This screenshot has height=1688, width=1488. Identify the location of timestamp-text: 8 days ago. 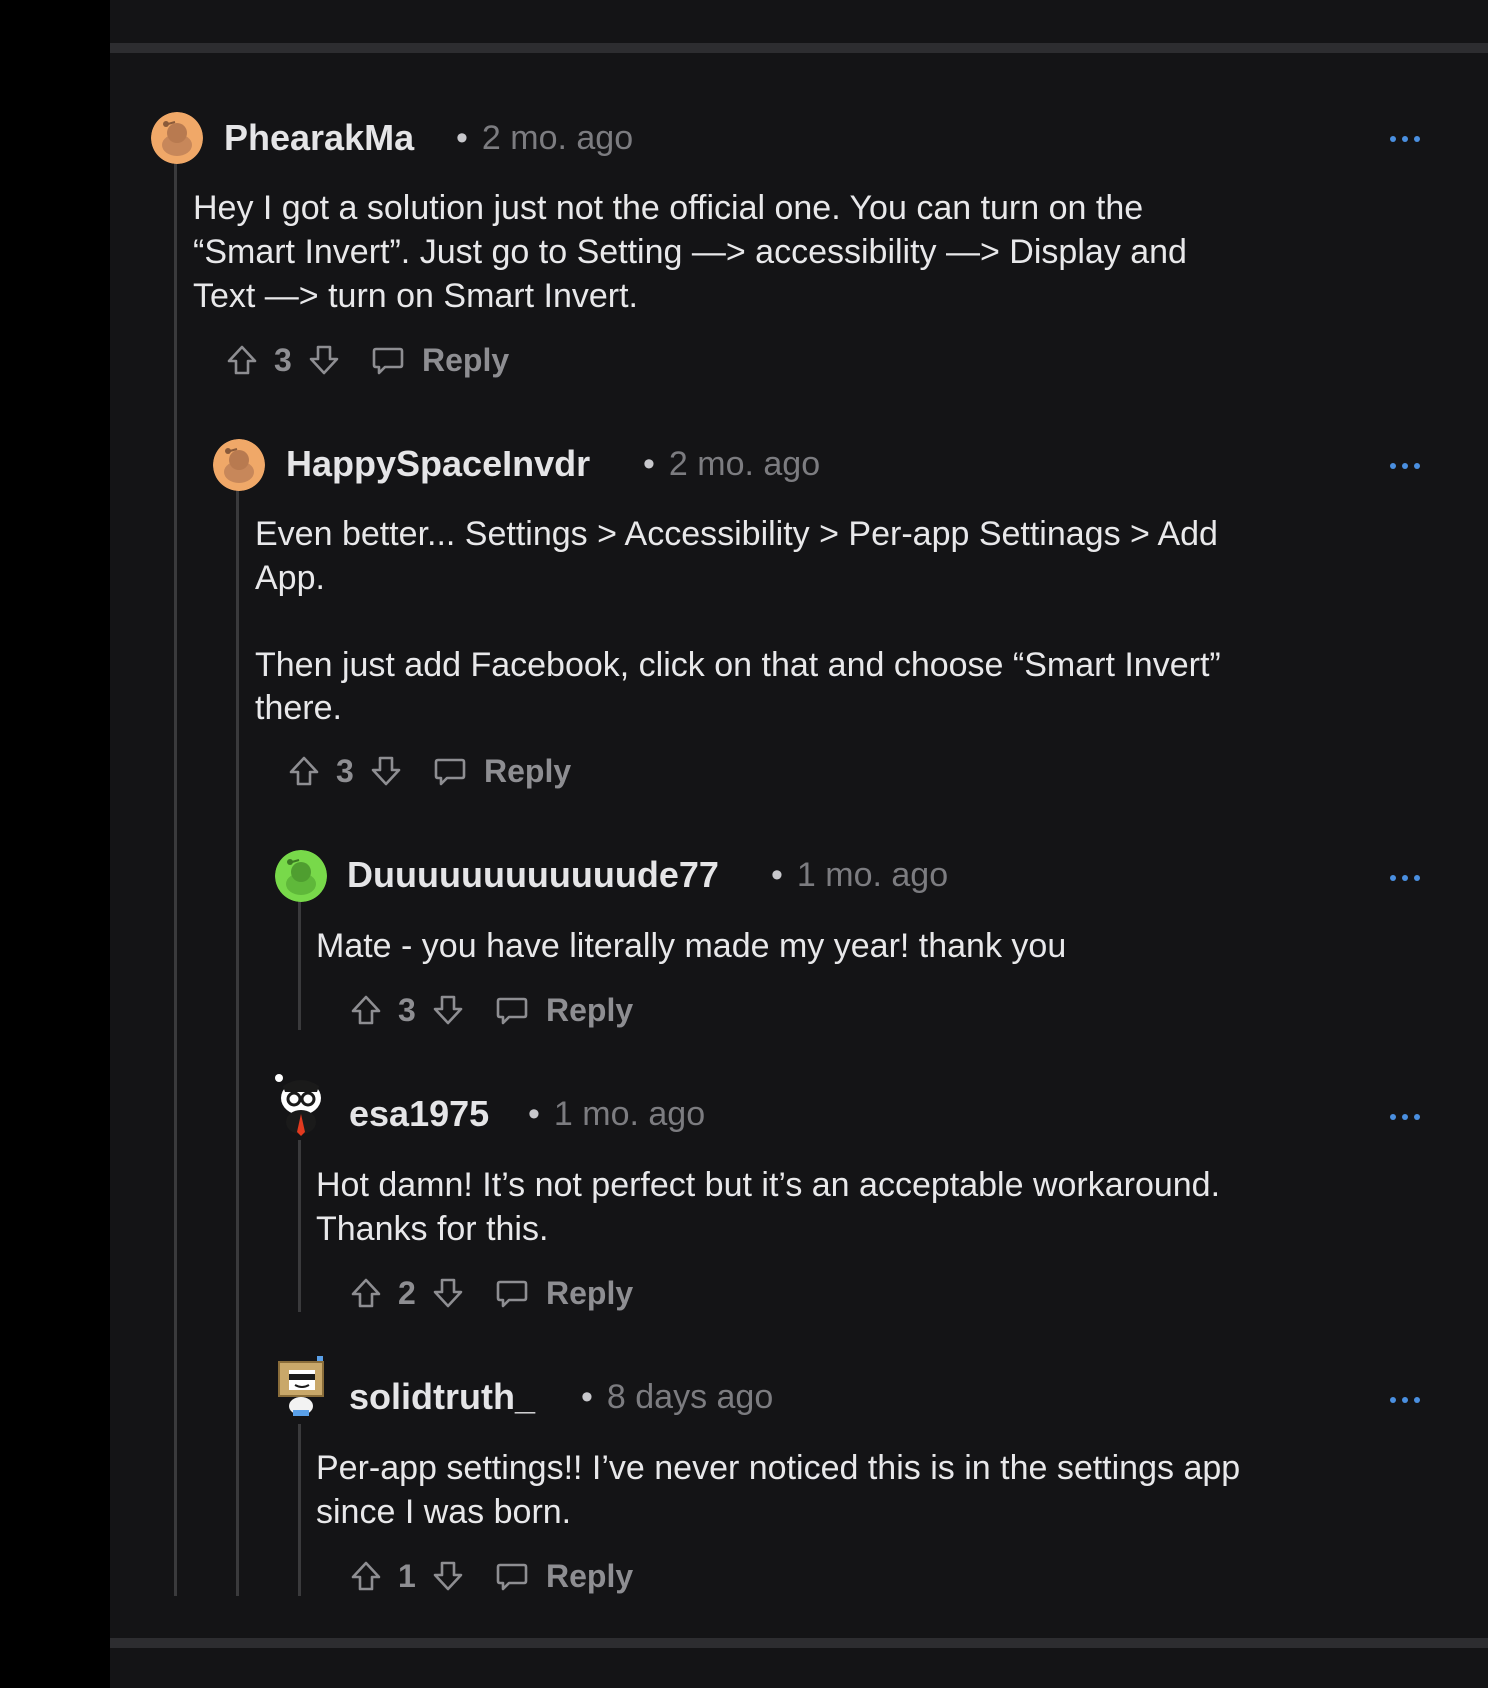
(690, 1397).